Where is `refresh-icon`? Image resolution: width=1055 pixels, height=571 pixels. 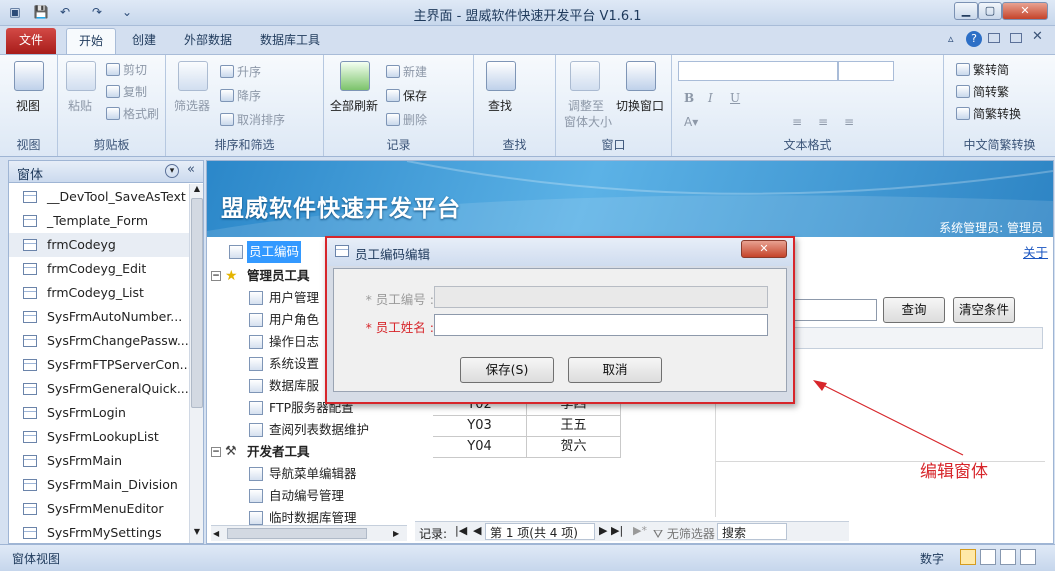 refresh-icon is located at coordinates (355, 76).